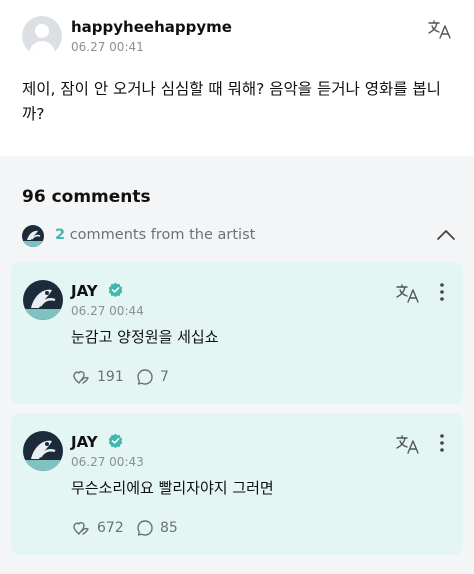 The height and width of the screenshot is (574, 474). Describe the element at coordinates (231, 101) in the screenshot. I see `post-text: 제이, 잠이 안 오거나 심심할 때 뭐해? 음악을 듣거나 영화를 봅니까?` at that location.